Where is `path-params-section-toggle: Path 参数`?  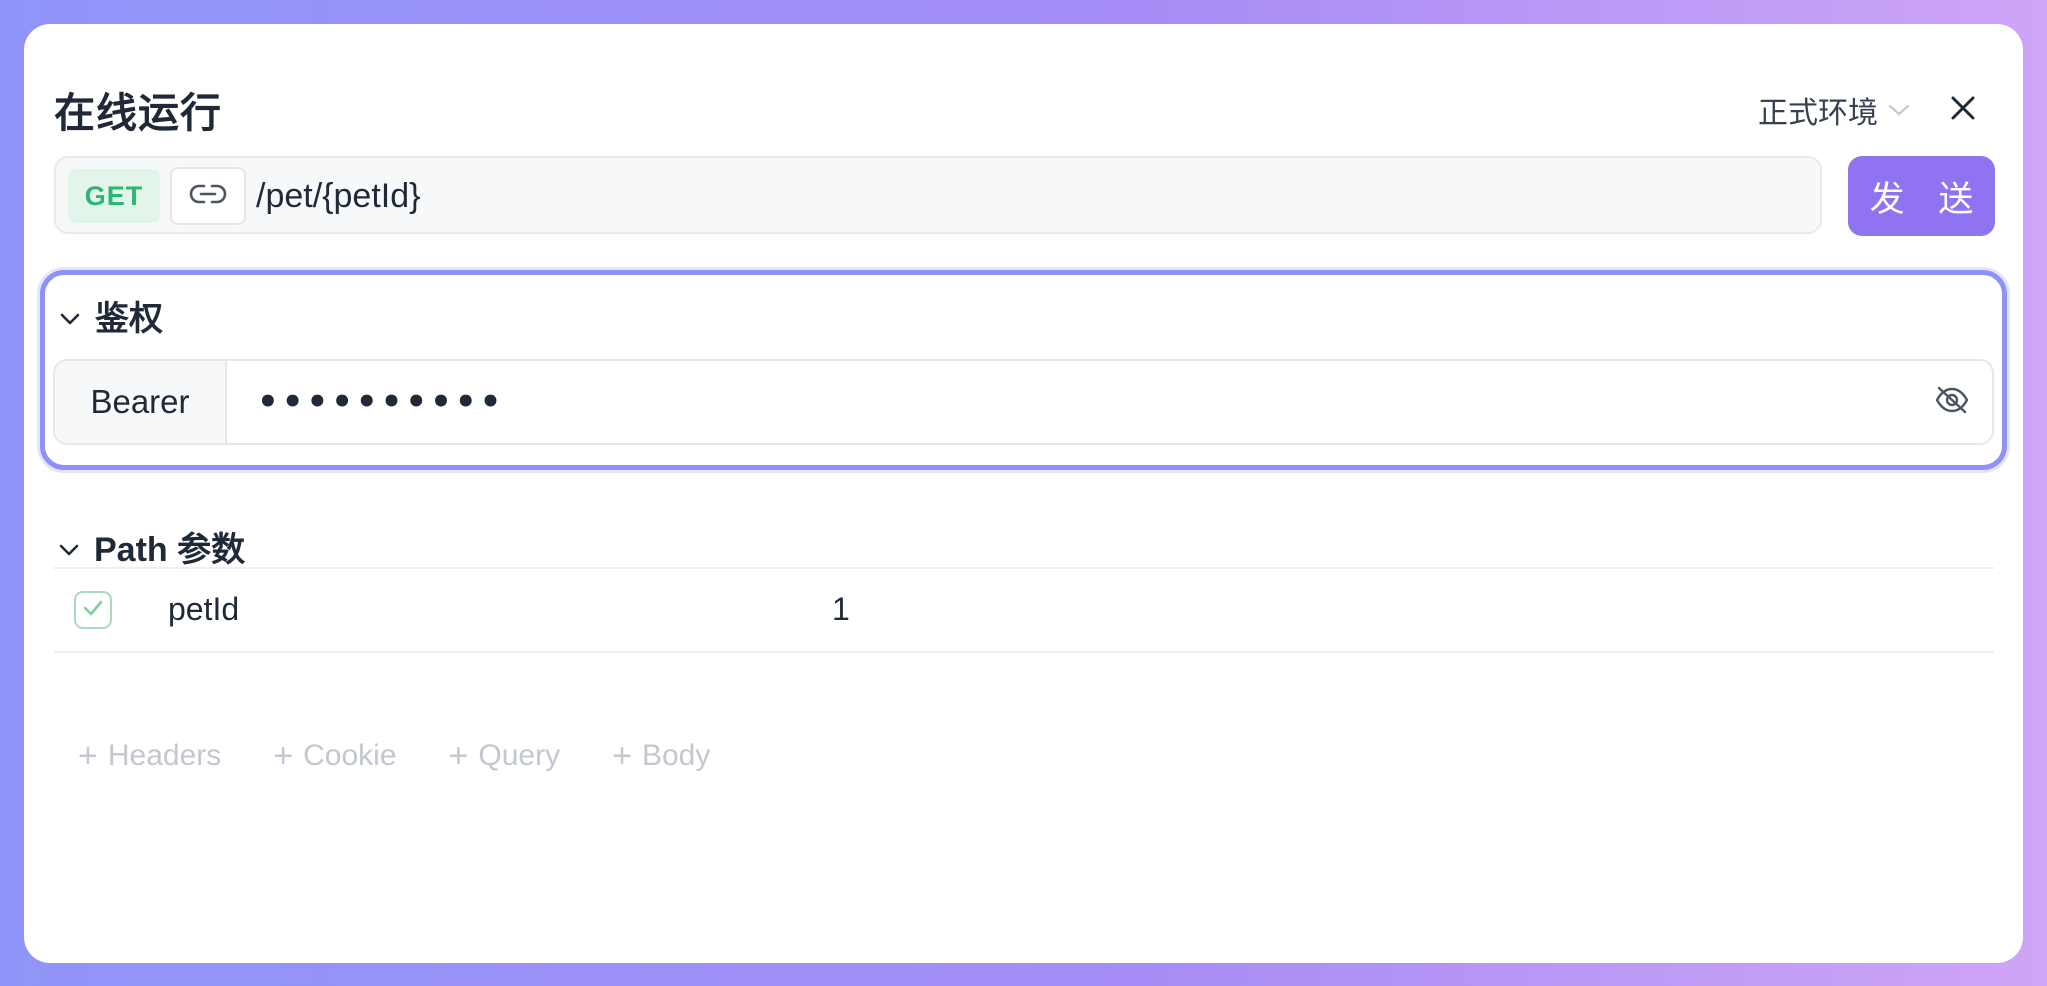 path-params-section-toggle: Path 参数 is located at coordinates (151, 546).